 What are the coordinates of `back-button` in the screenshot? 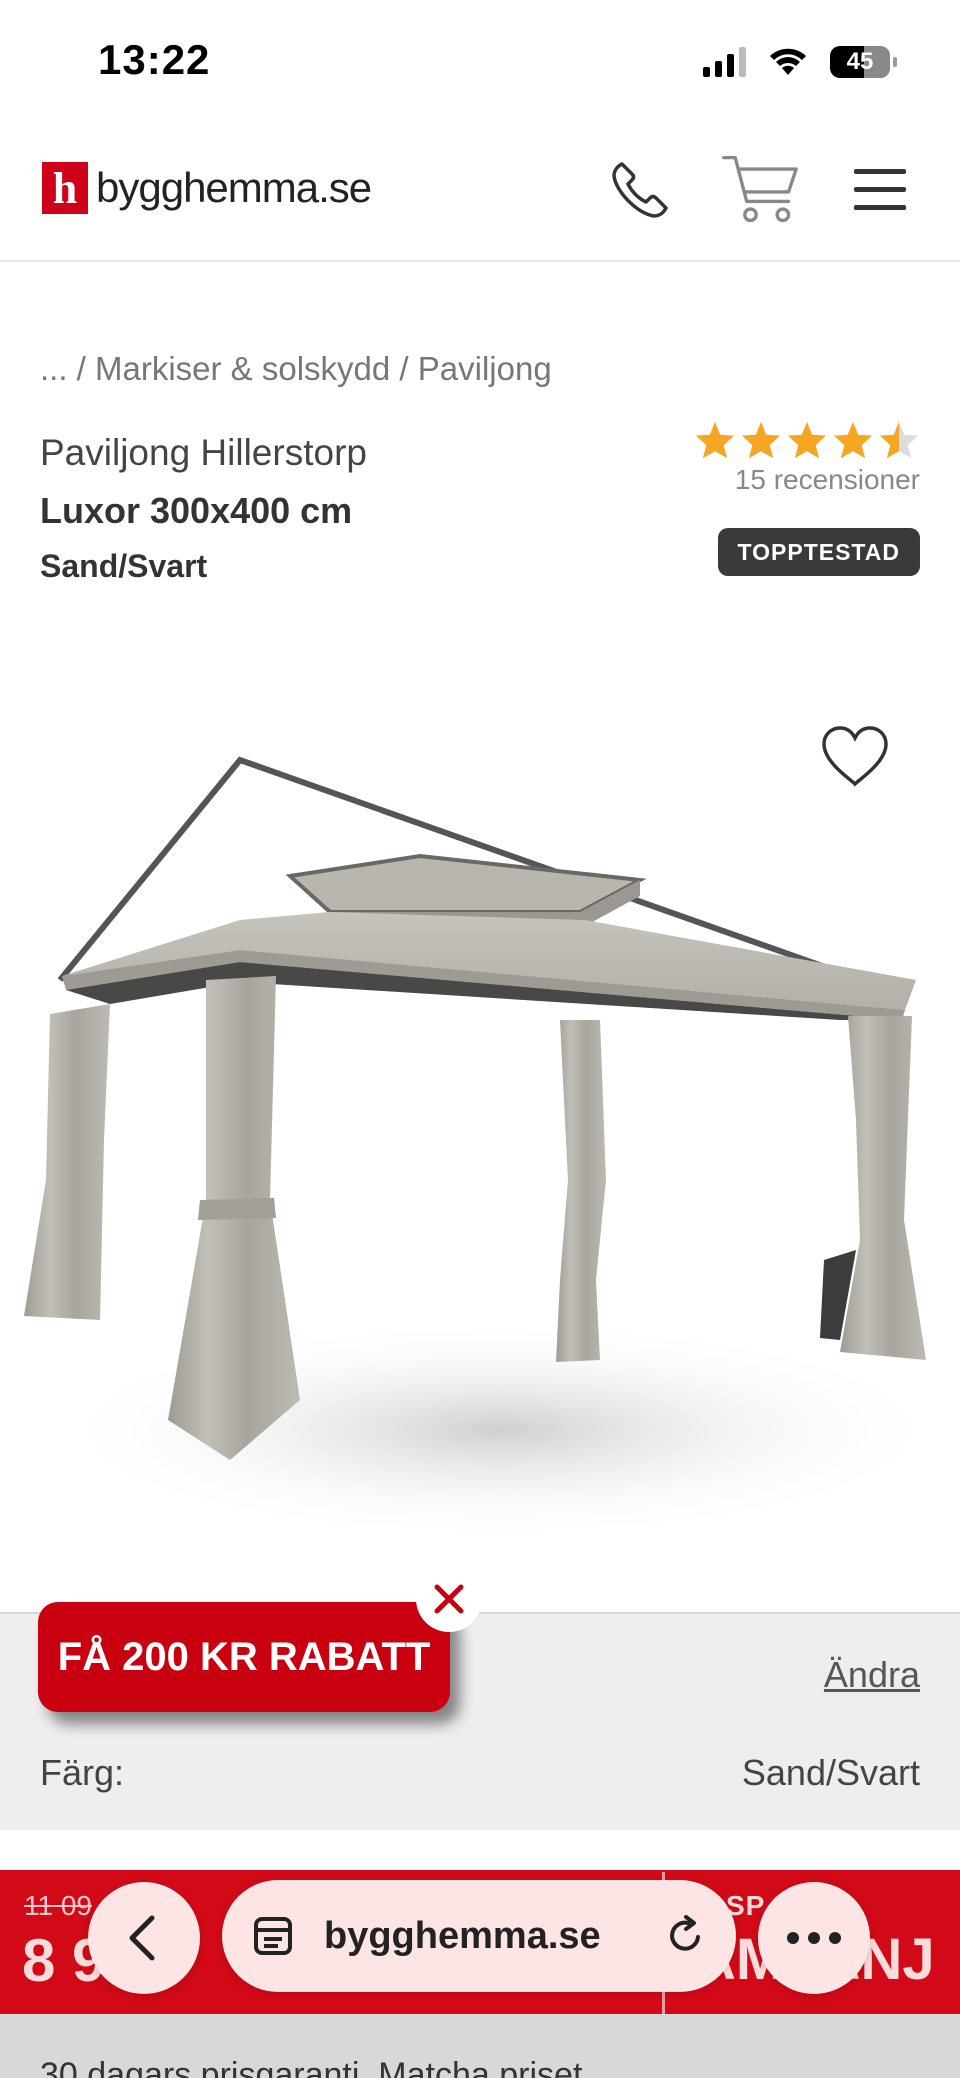 It's located at (144, 1938).